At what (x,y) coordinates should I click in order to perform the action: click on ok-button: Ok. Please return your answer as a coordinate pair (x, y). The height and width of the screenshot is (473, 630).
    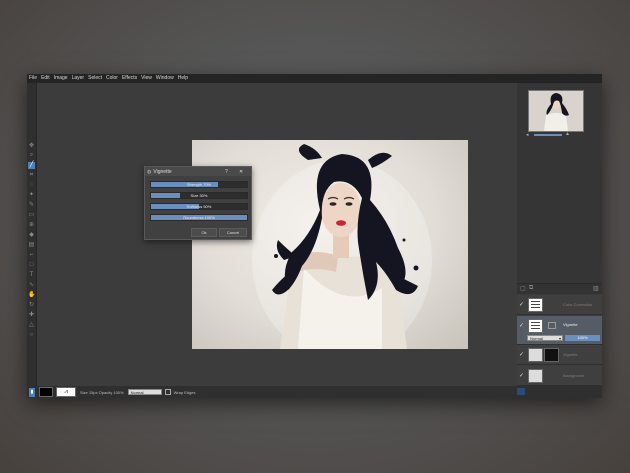
    Looking at the image, I should click on (204, 232).